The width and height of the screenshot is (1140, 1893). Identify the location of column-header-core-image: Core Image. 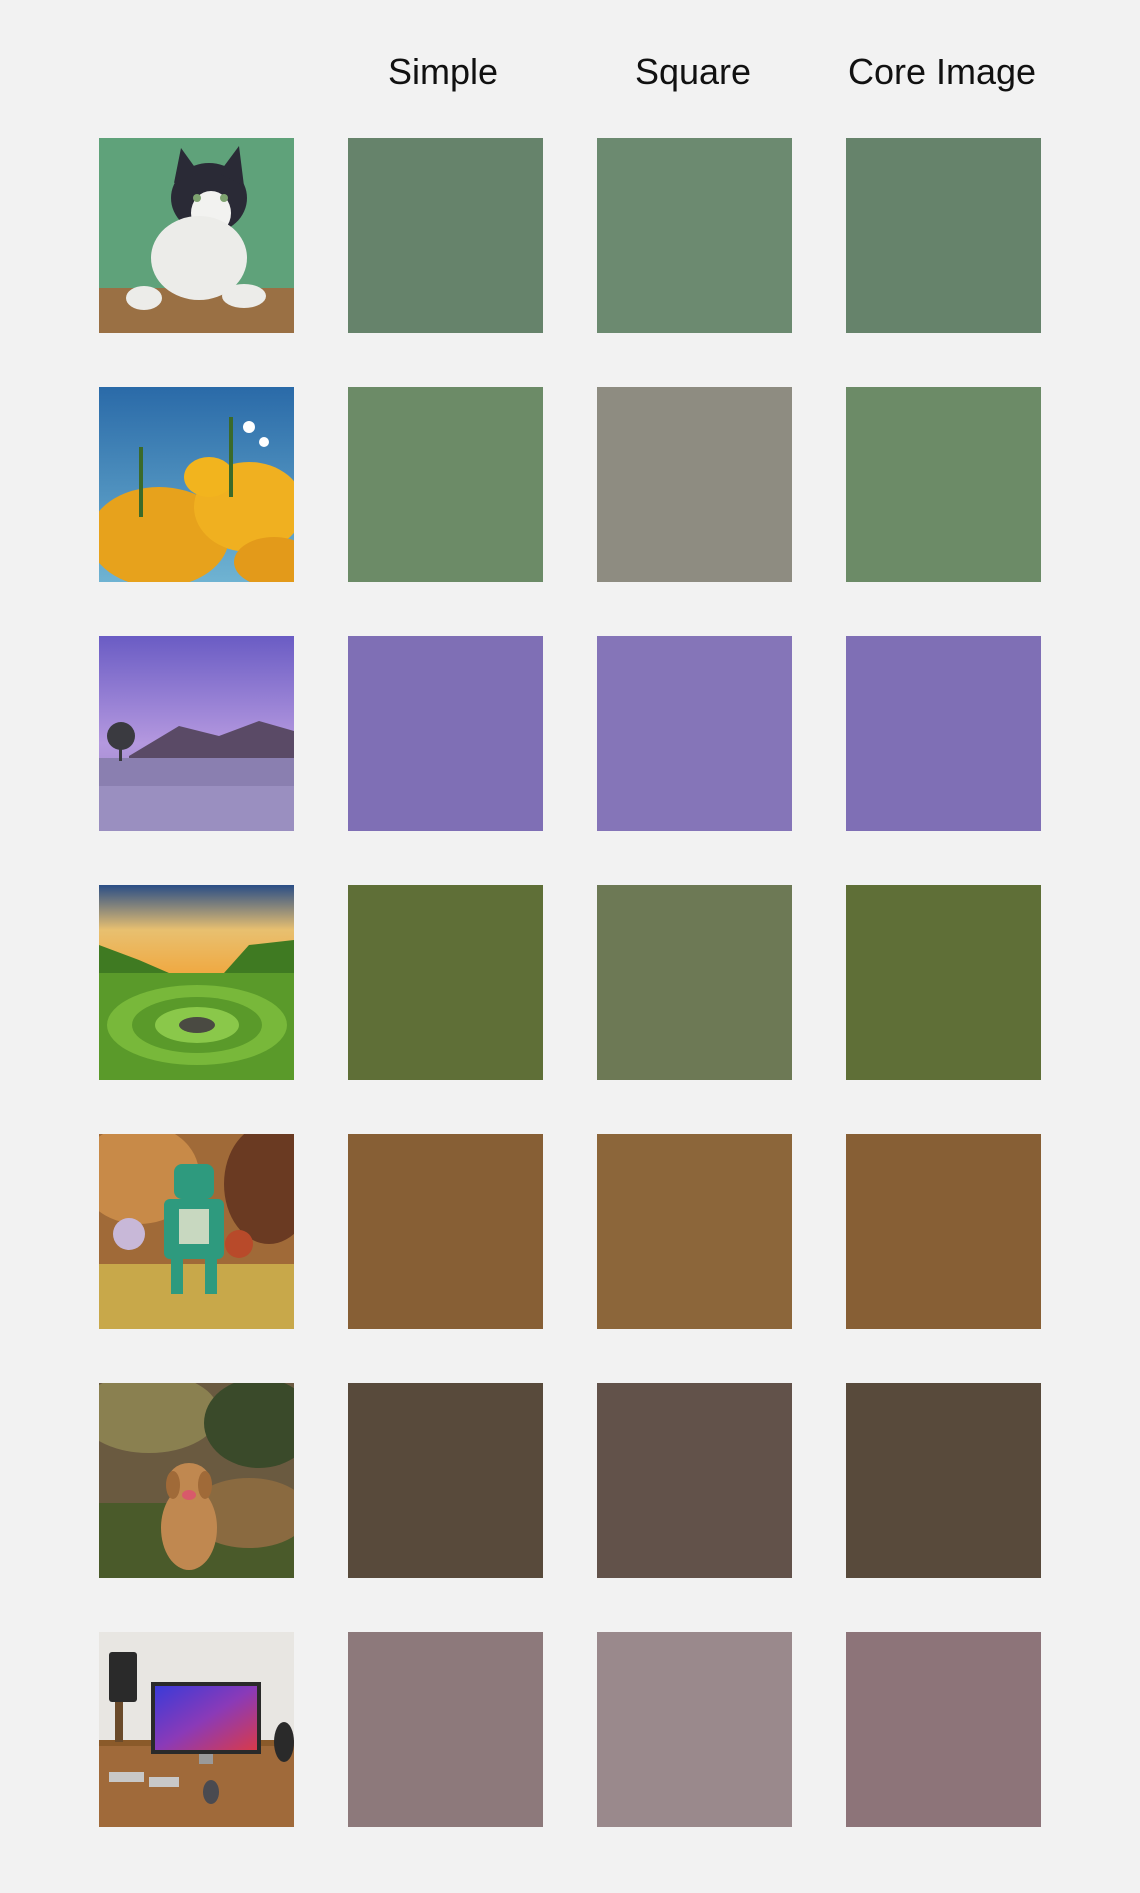
(942, 71).